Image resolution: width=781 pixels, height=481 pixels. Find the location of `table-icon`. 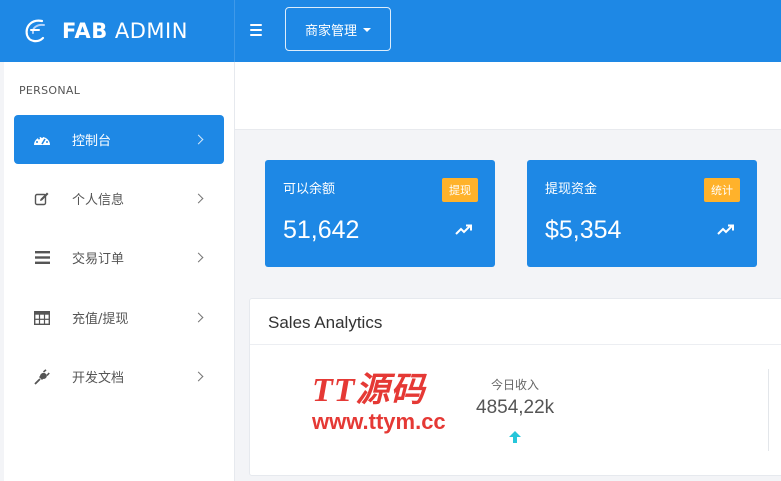

table-icon is located at coordinates (42, 318).